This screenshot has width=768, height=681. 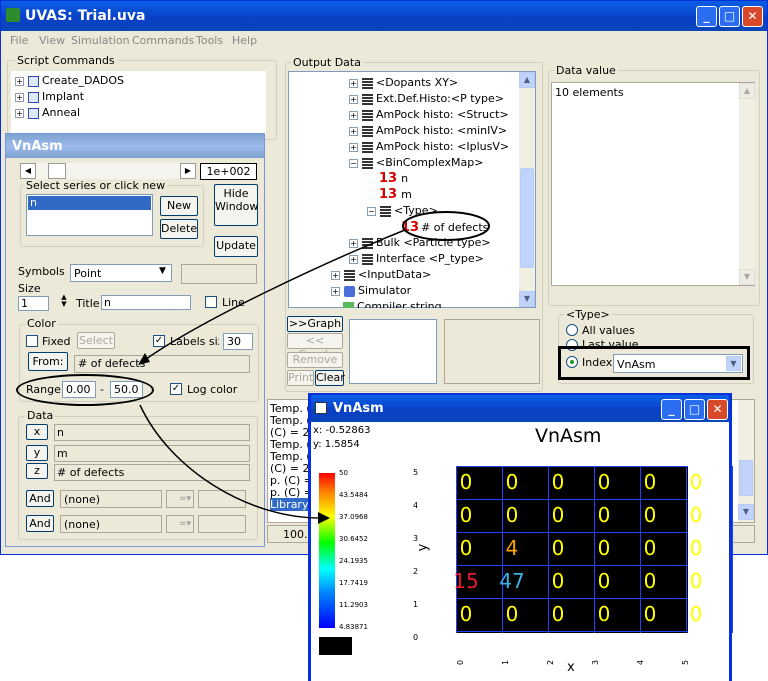 I want to click on arrow-range-to-colorbar, so click(x=232, y=461).